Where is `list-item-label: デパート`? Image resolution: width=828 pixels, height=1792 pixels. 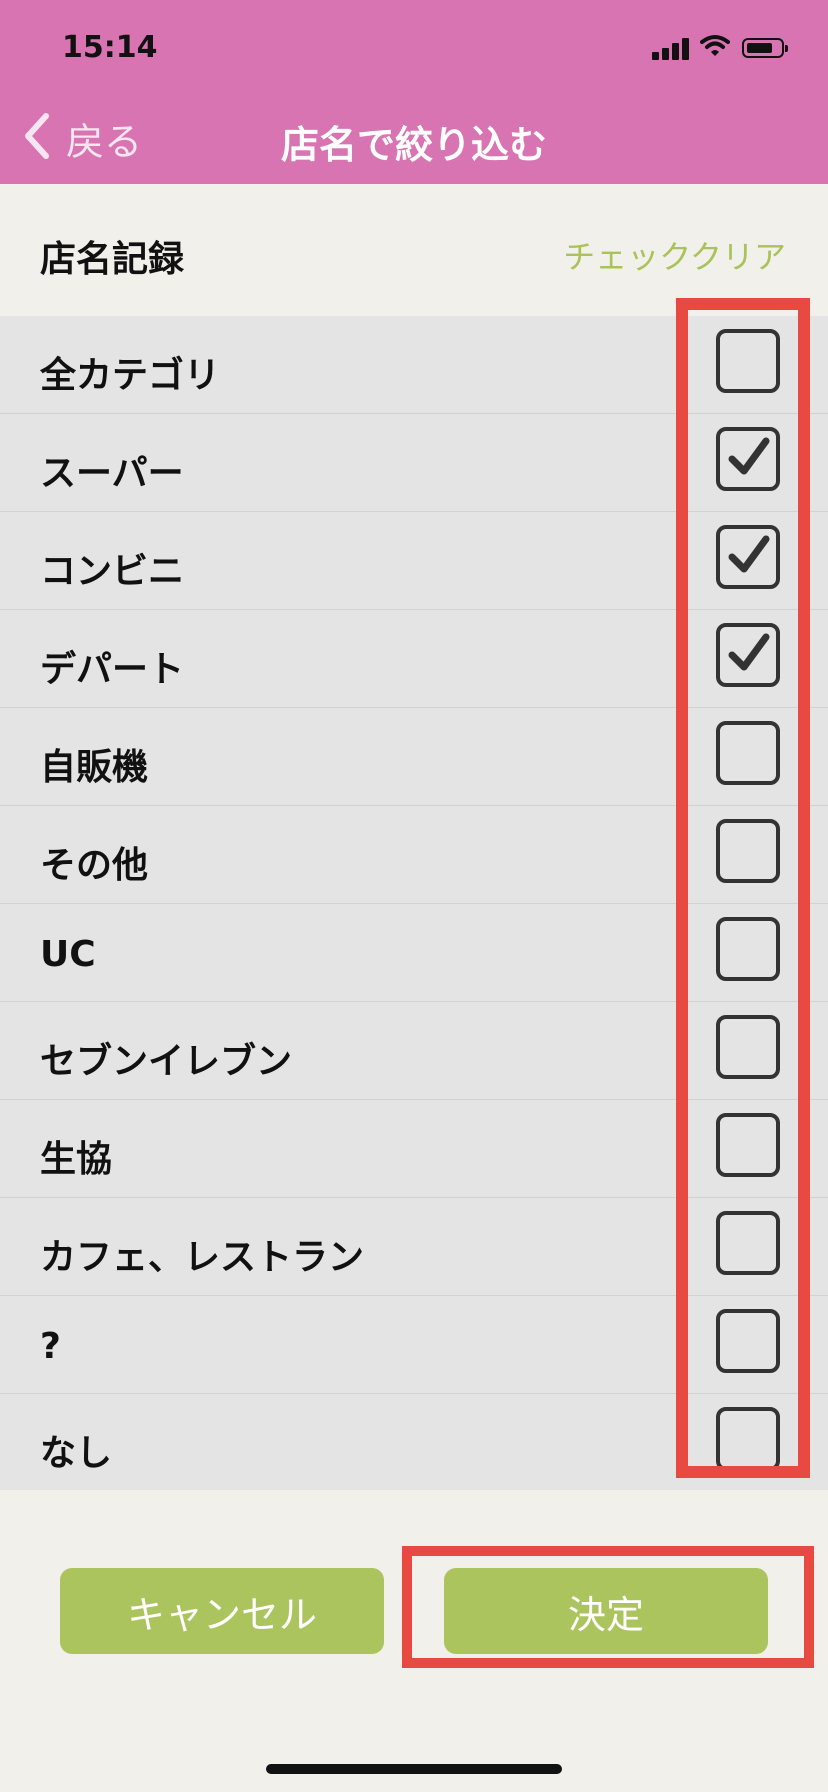 list-item-label: デパート is located at coordinates (112, 669).